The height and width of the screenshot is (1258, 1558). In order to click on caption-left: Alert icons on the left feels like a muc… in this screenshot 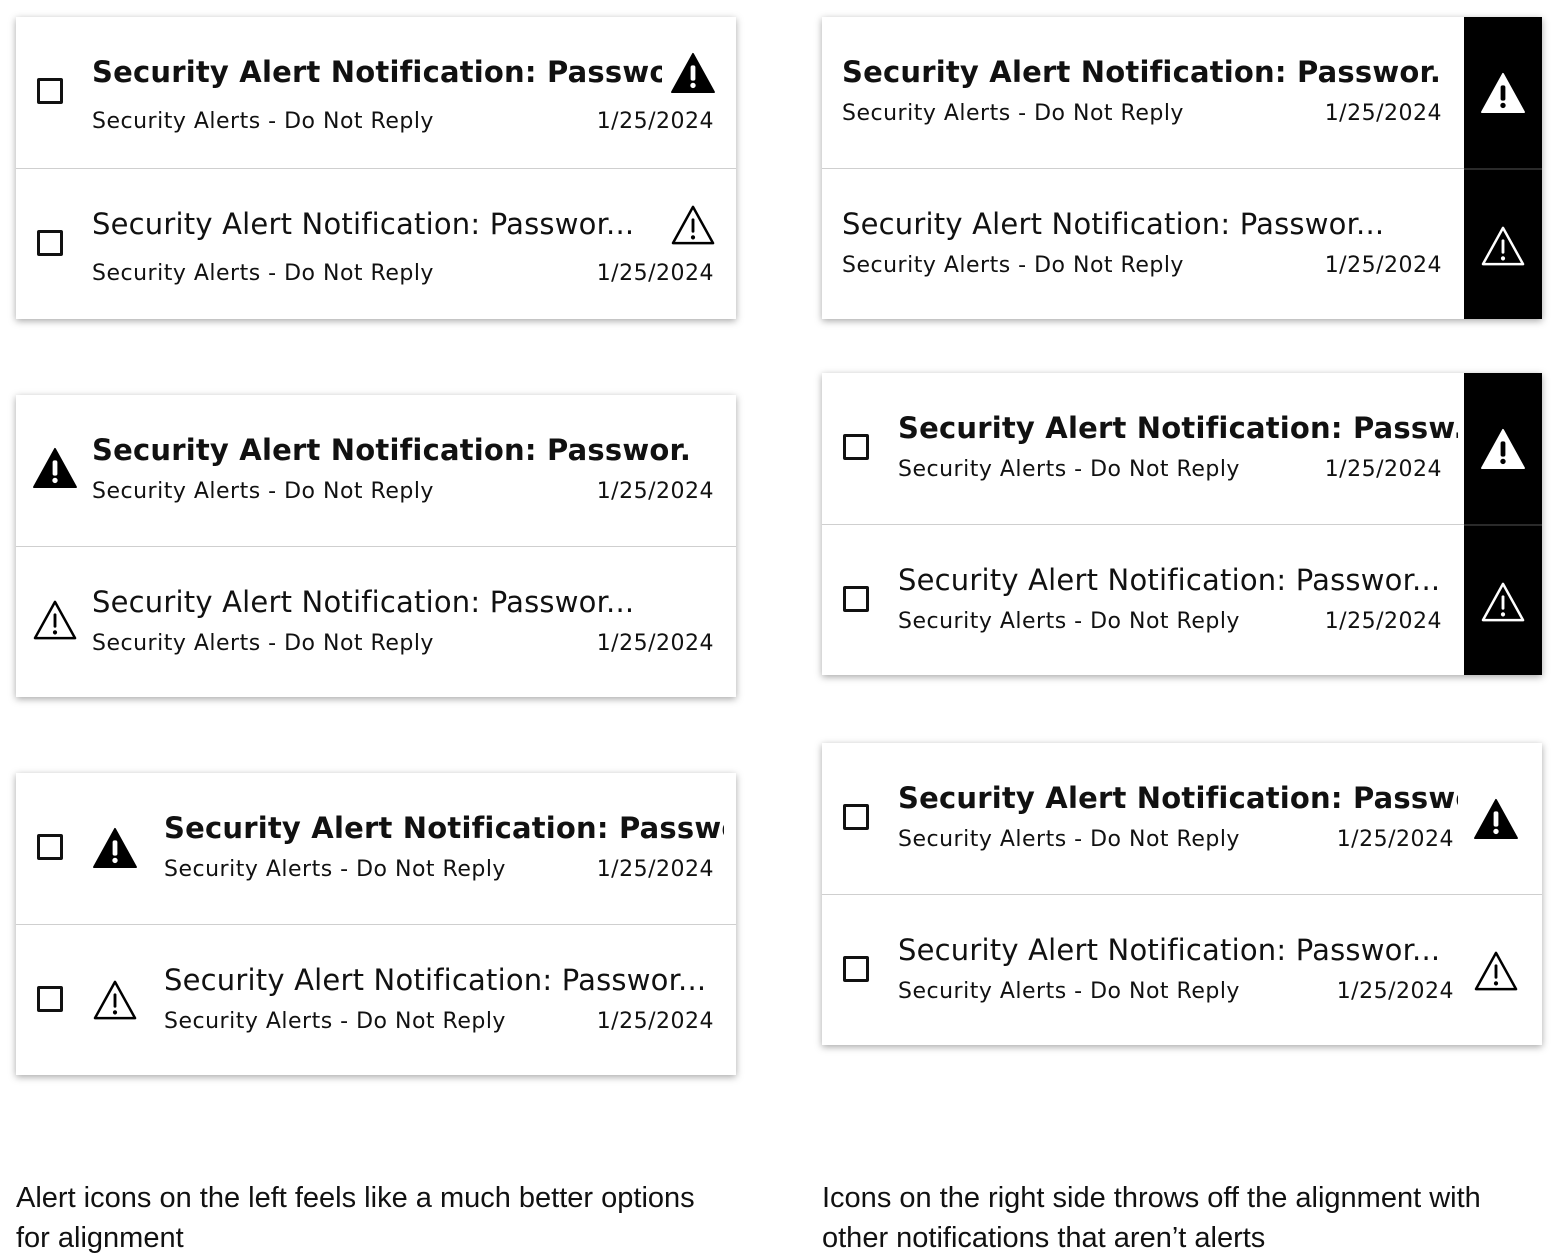, I will do `click(355, 1218)`.